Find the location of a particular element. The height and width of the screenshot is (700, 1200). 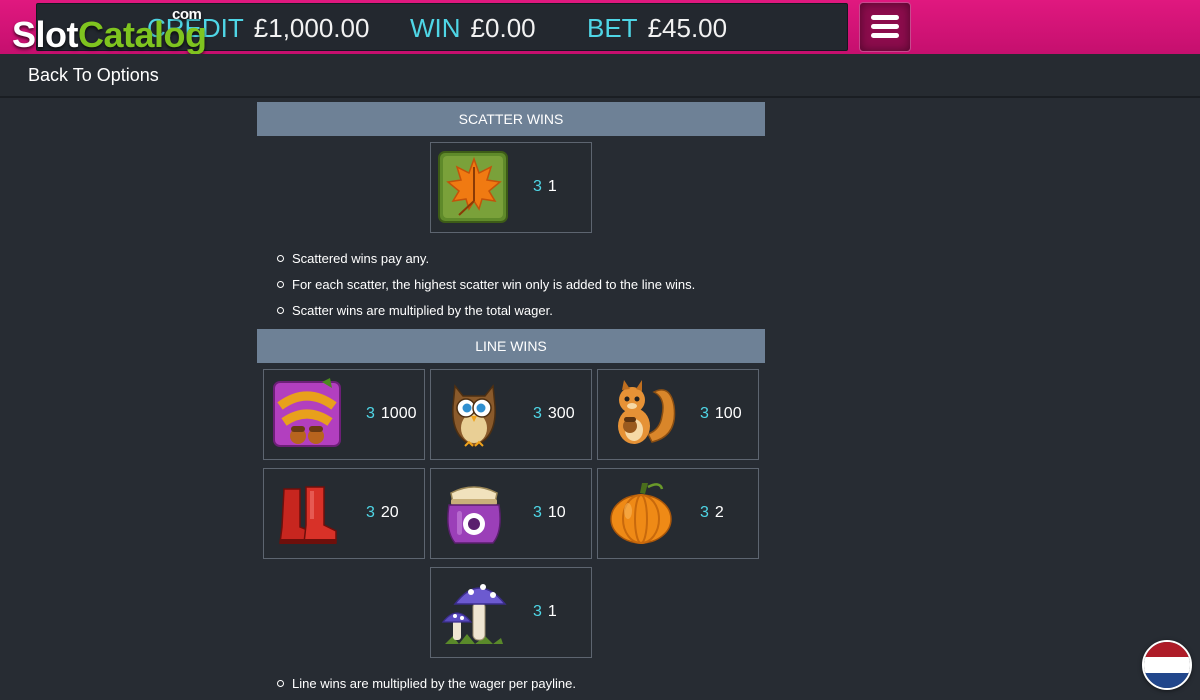

paytable-tile-owl: 3 300 is located at coordinates (511, 414).